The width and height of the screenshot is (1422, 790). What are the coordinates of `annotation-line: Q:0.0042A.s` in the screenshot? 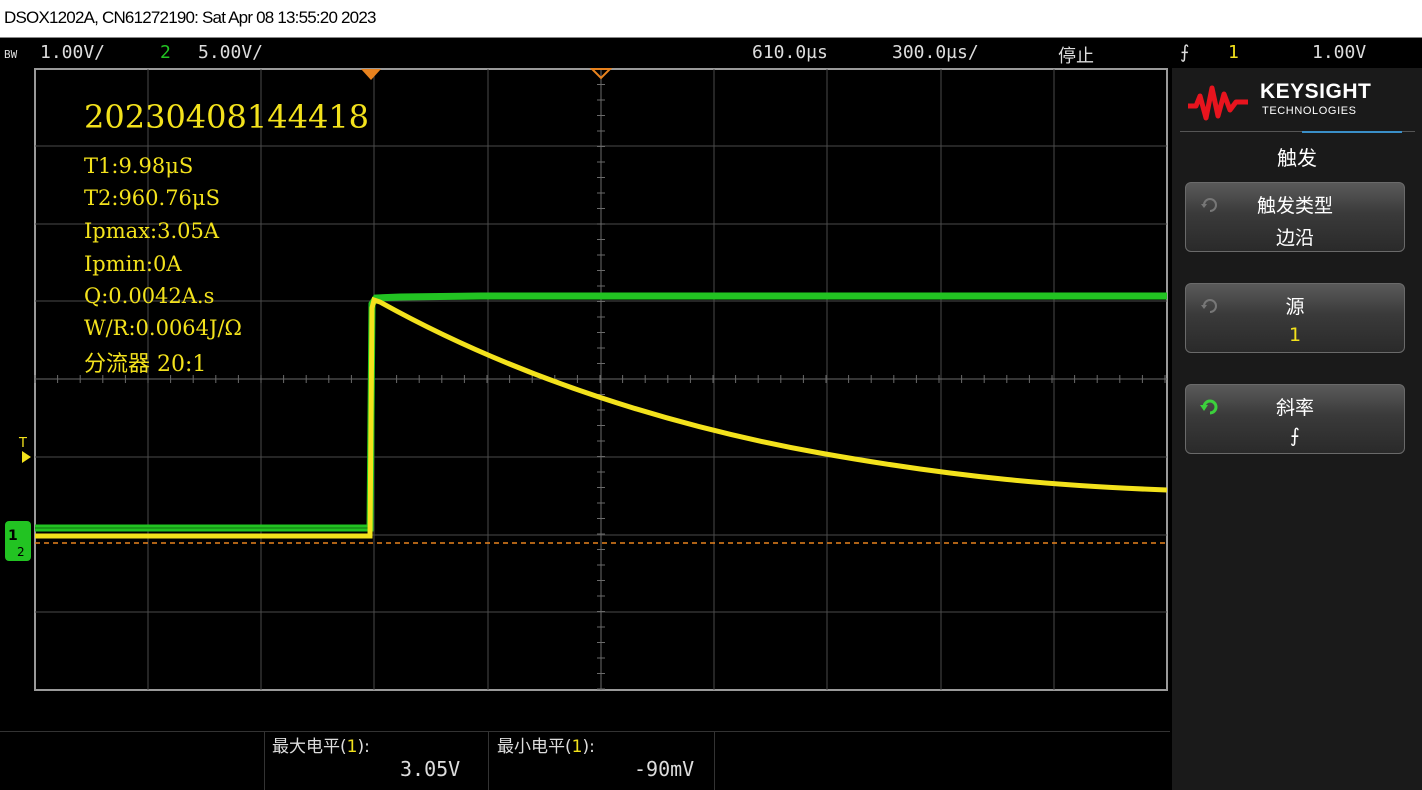 It's located at (149, 296).